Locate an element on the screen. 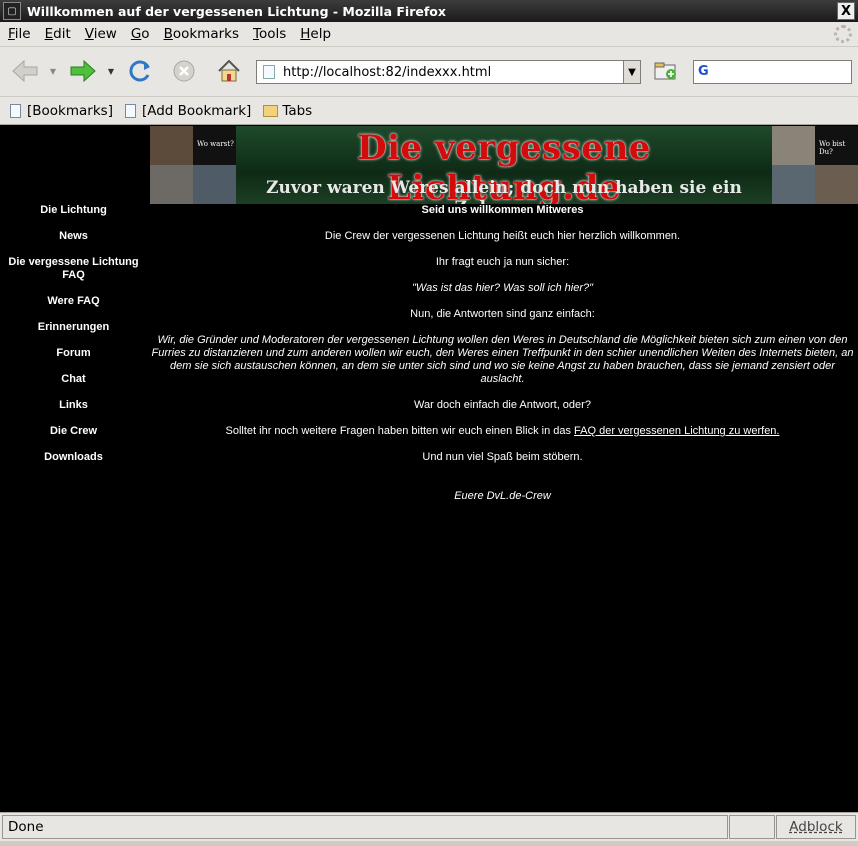 This screenshot has height=846, width=858. status-panel is located at coordinates (752, 827).